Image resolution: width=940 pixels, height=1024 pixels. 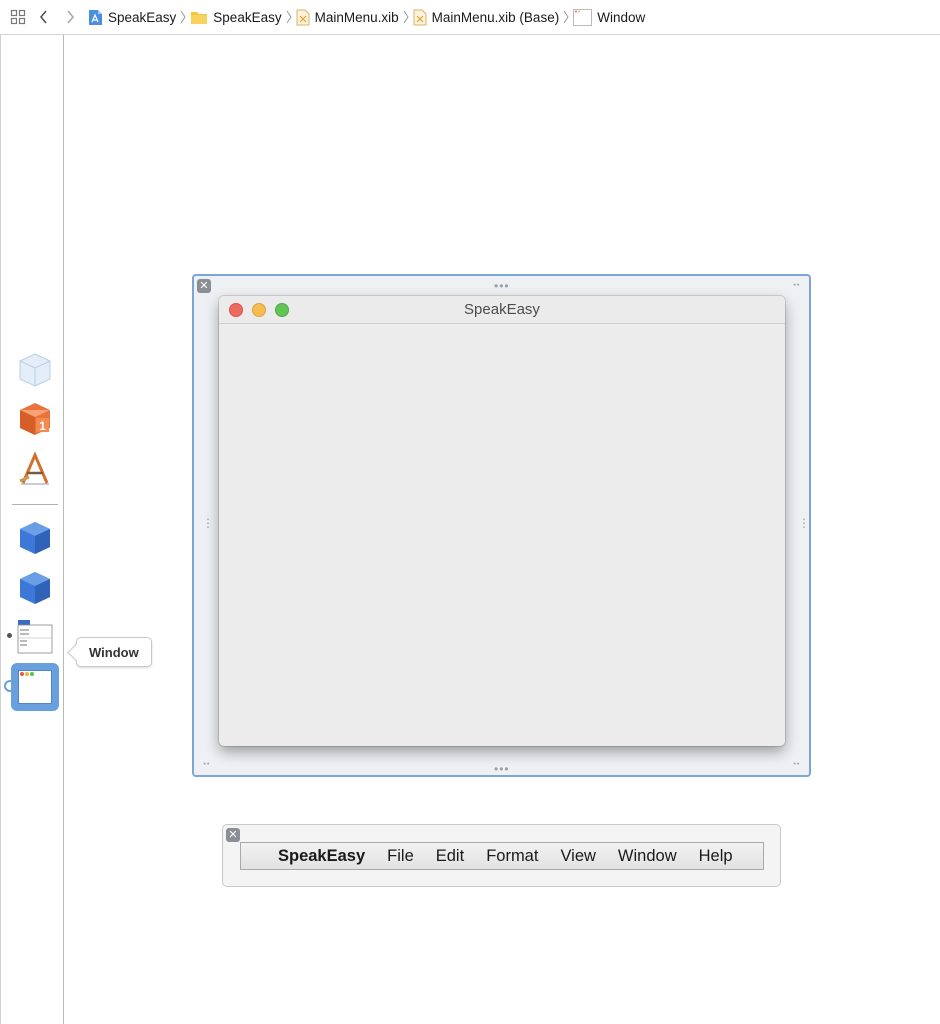 I want to click on crumb-label: Window, so click(x=621, y=17).